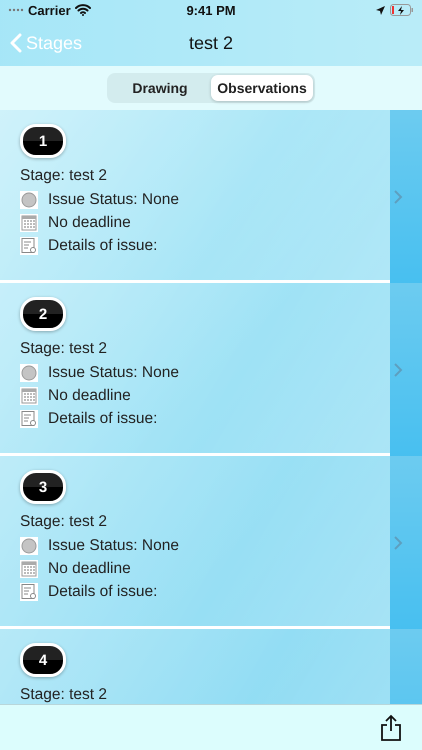  What do you see at coordinates (211, 10) in the screenshot?
I see `clock: 9:41 PM` at bounding box center [211, 10].